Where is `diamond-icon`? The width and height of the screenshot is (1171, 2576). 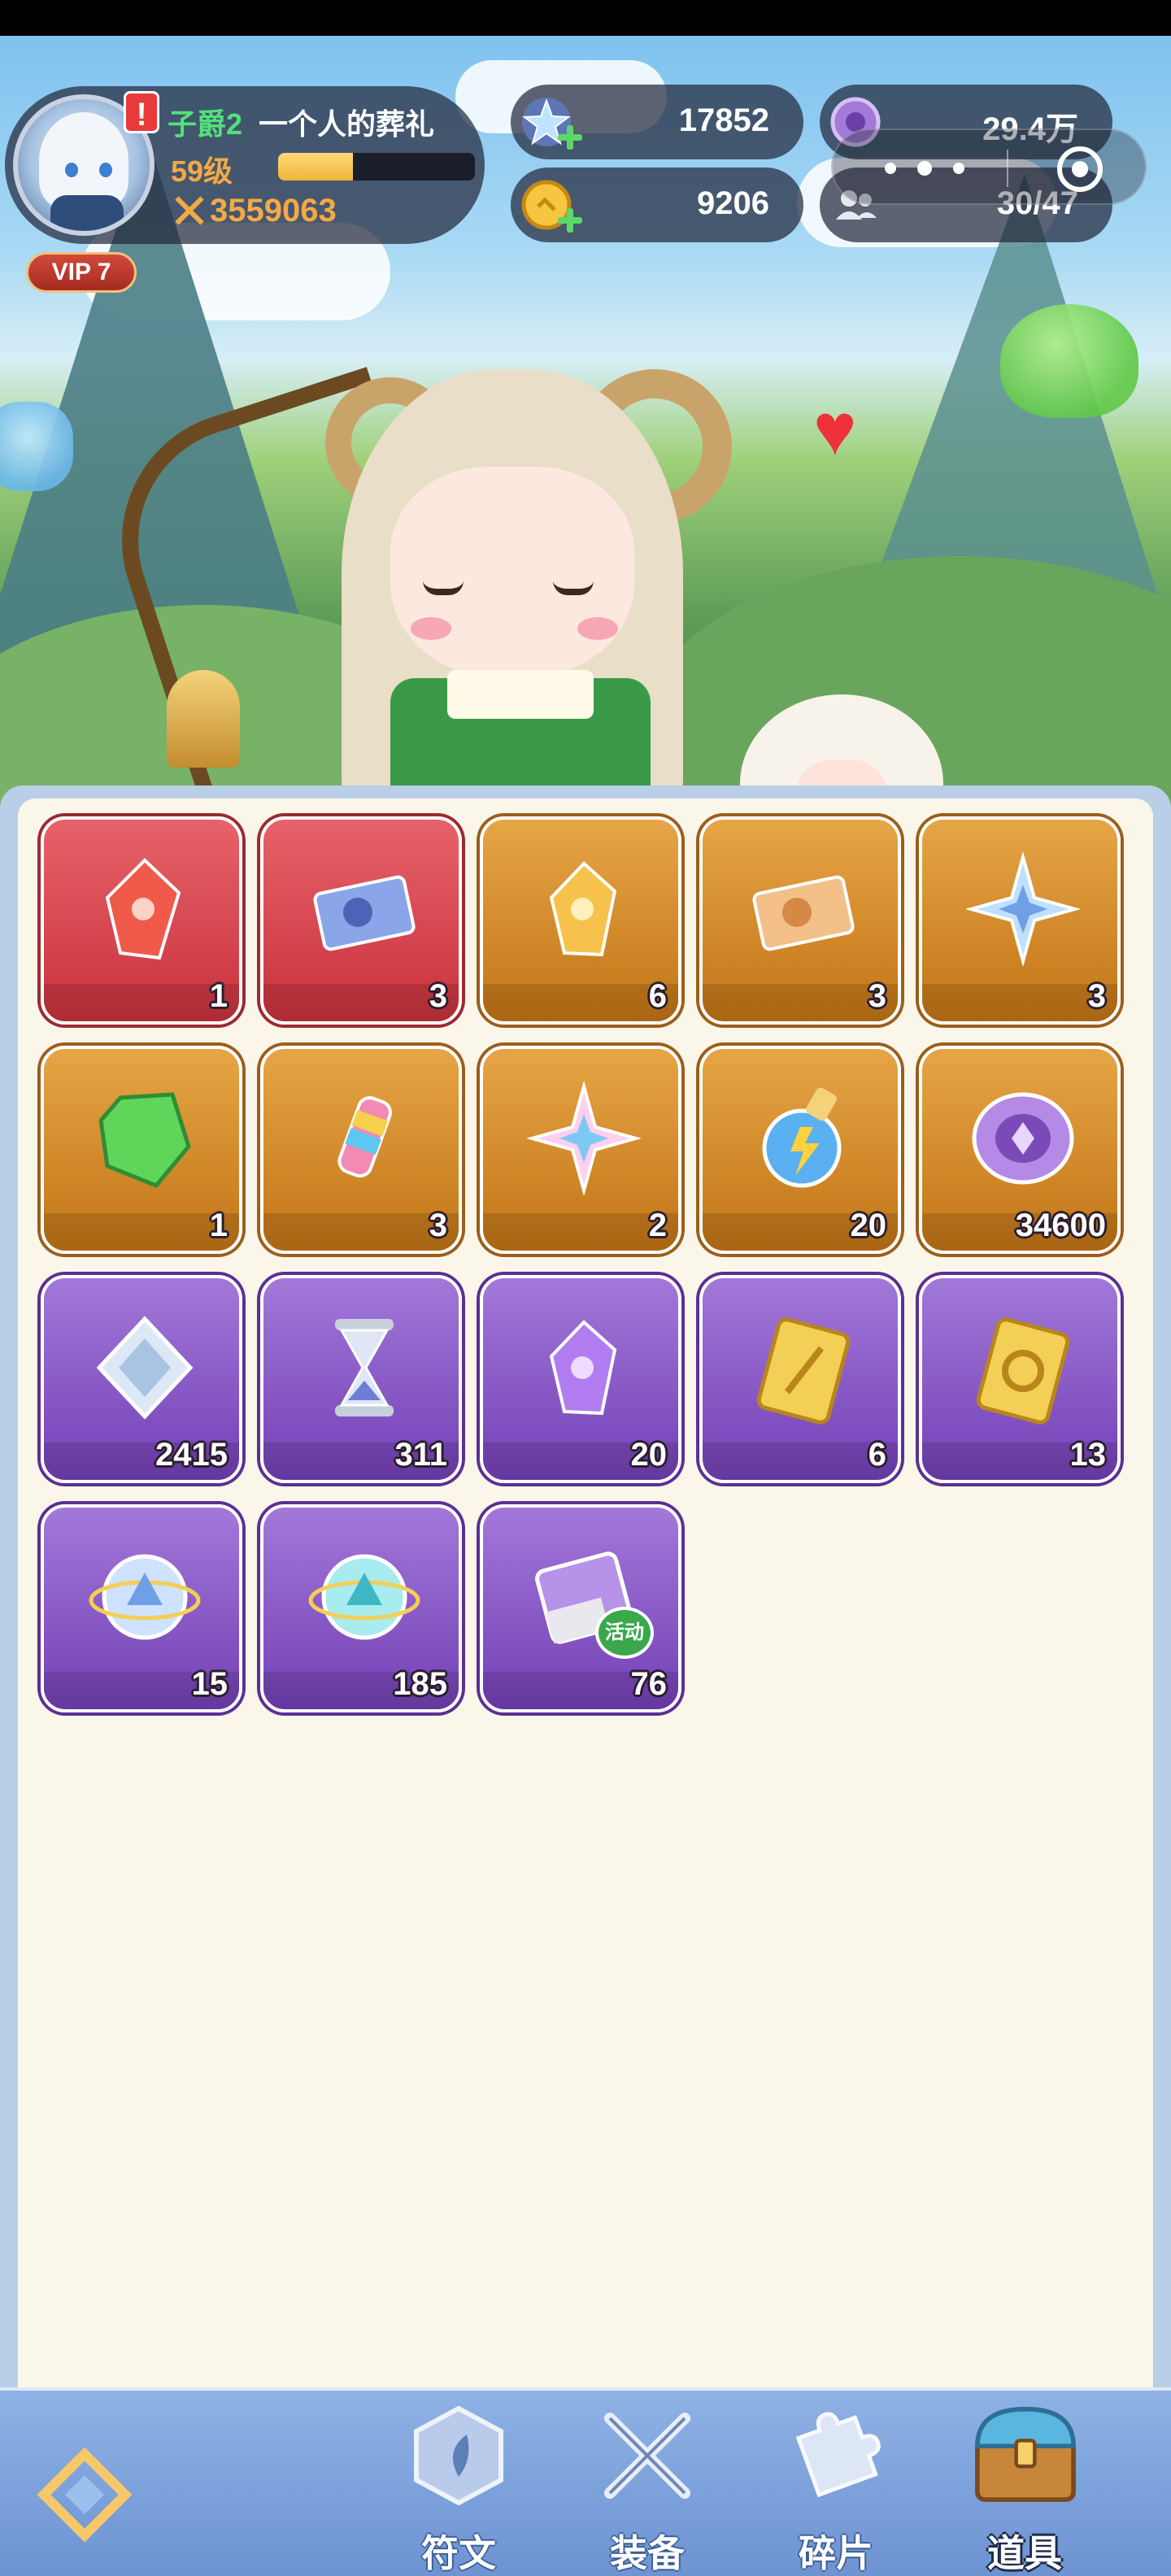 diamond-icon is located at coordinates (145, 1368).